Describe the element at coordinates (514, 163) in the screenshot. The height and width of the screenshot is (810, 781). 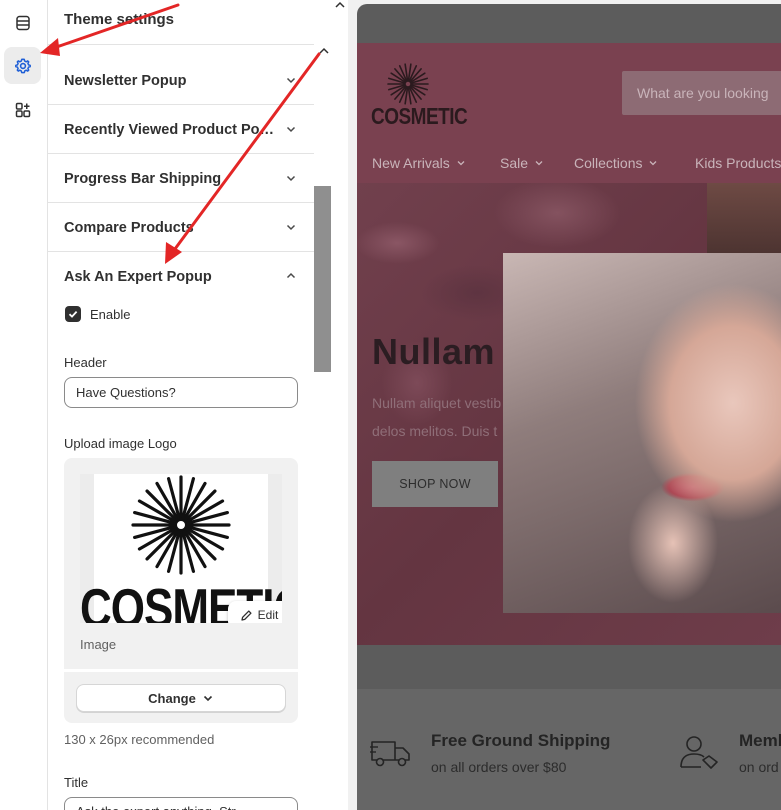
I see `nav-label: Sale` at that location.